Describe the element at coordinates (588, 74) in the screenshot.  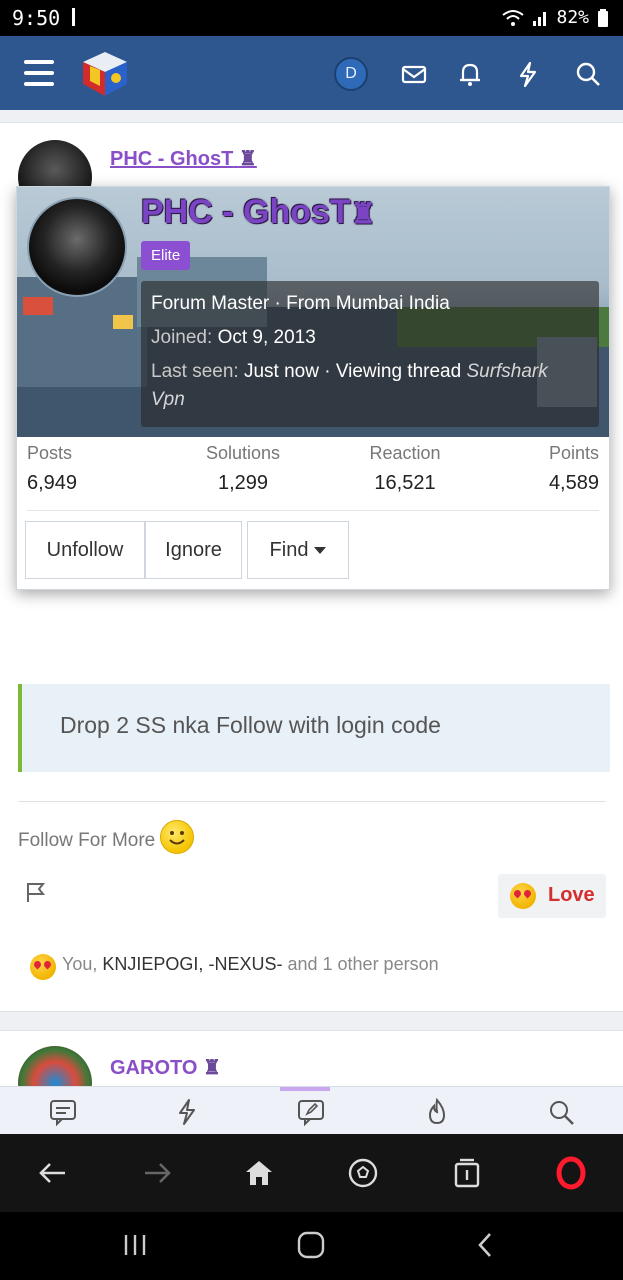
I see `search-icon` at that location.